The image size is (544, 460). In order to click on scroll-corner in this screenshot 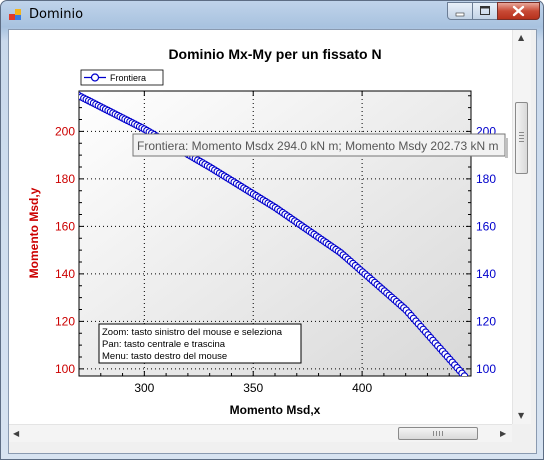, I will do `click(521, 433)`.